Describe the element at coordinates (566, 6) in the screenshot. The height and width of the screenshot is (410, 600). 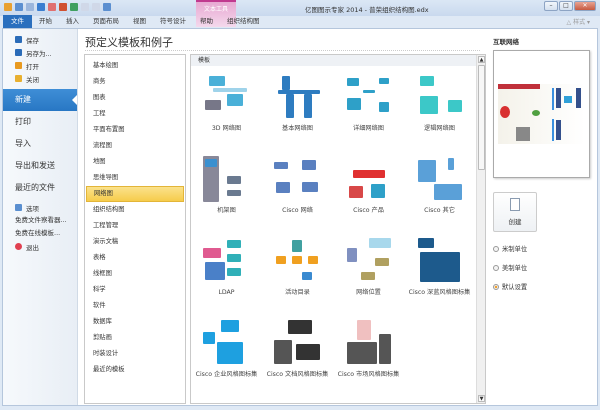
I see `maximize-button: □` at that location.